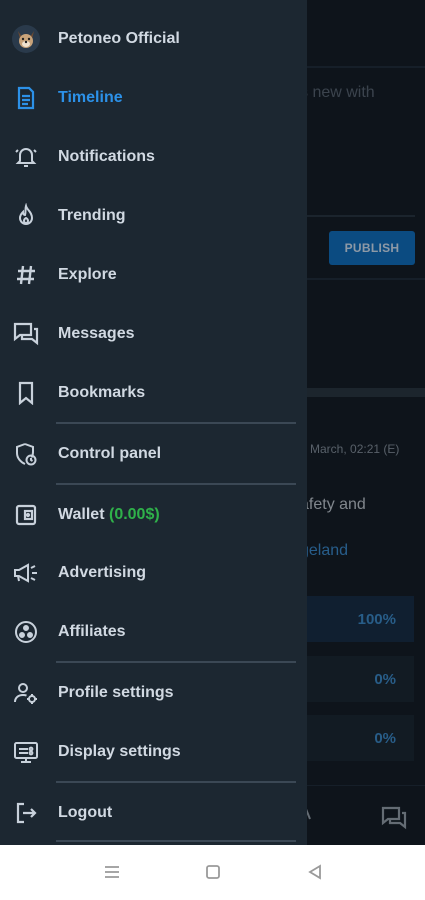 The image size is (425, 900). What do you see at coordinates (116, 692) in the screenshot?
I see `menu-label-profile-settings: Profile settings` at bounding box center [116, 692].